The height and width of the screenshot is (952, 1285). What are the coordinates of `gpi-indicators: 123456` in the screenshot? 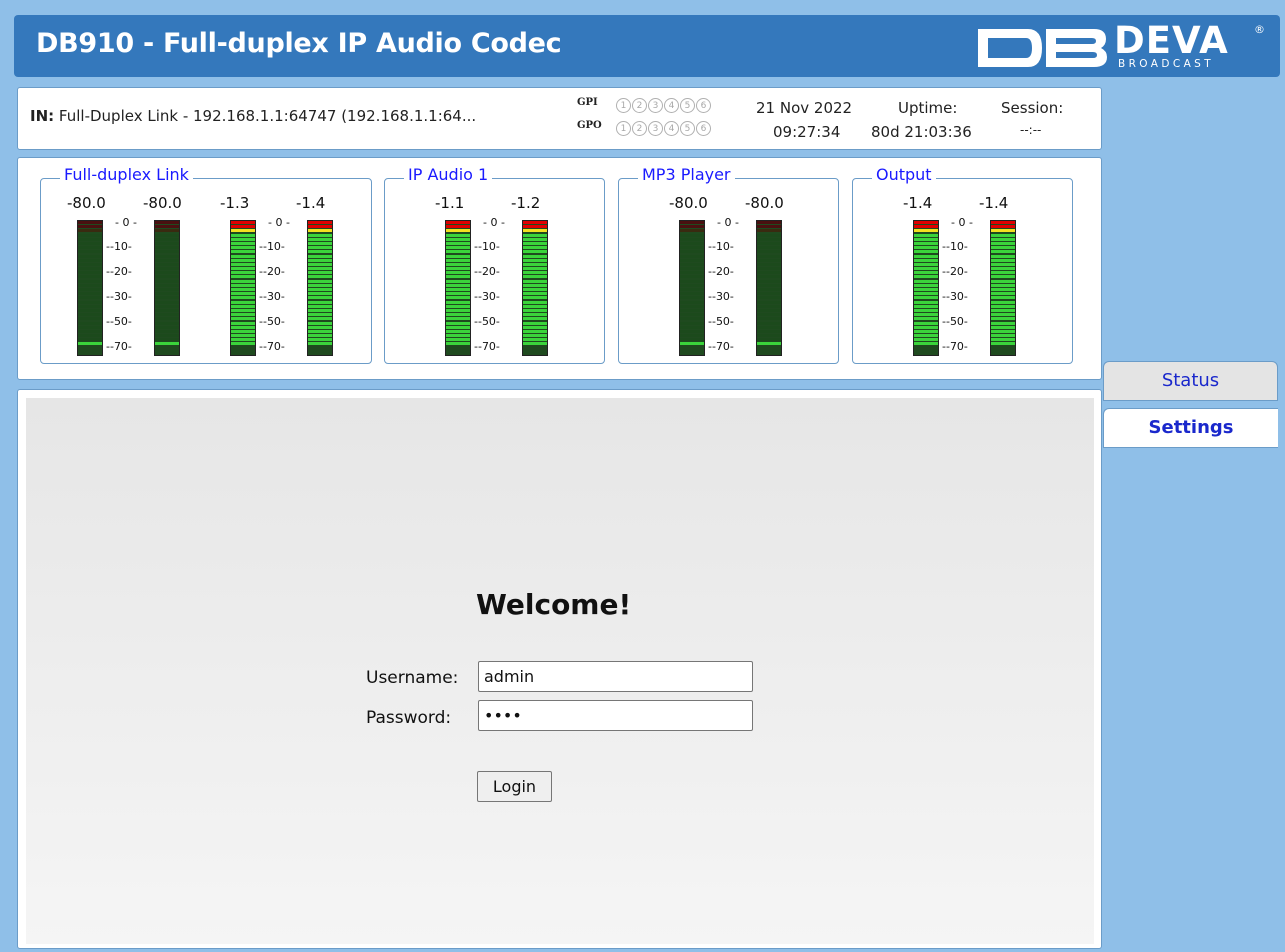 It's located at (663, 105).